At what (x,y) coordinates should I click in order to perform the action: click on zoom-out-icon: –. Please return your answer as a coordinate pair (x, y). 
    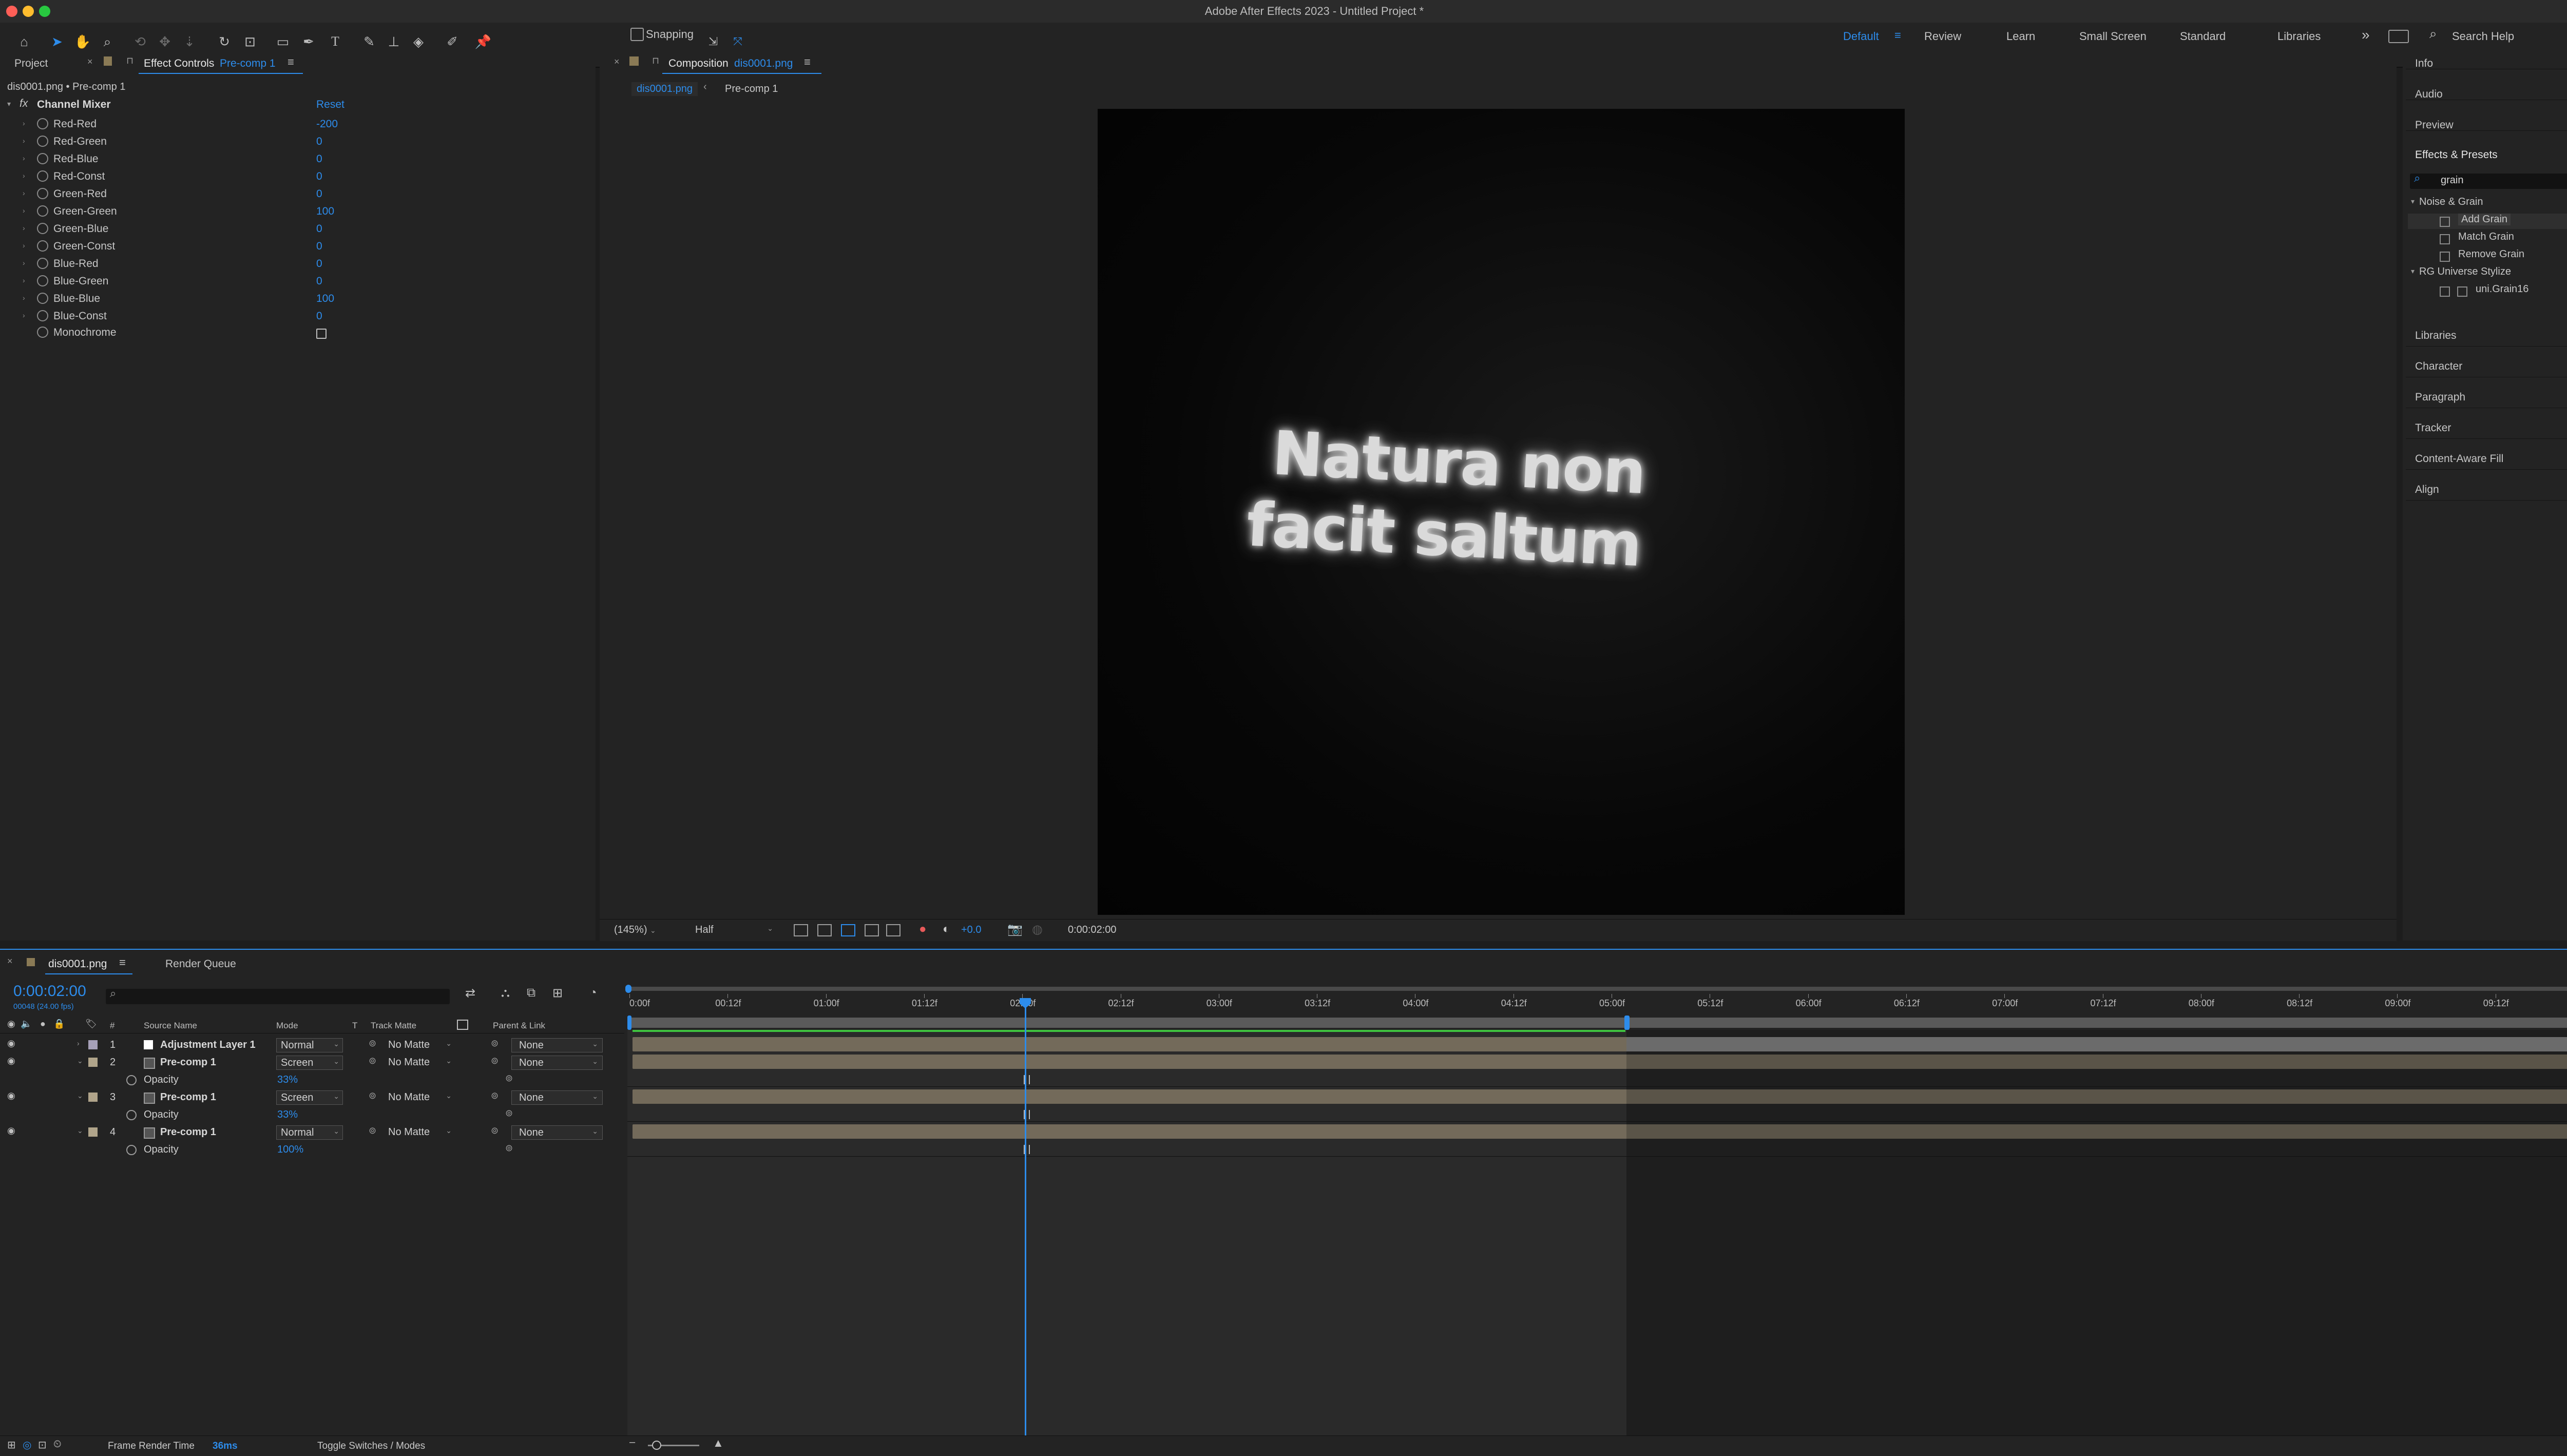
    Looking at the image, I should click on (632, 1442).